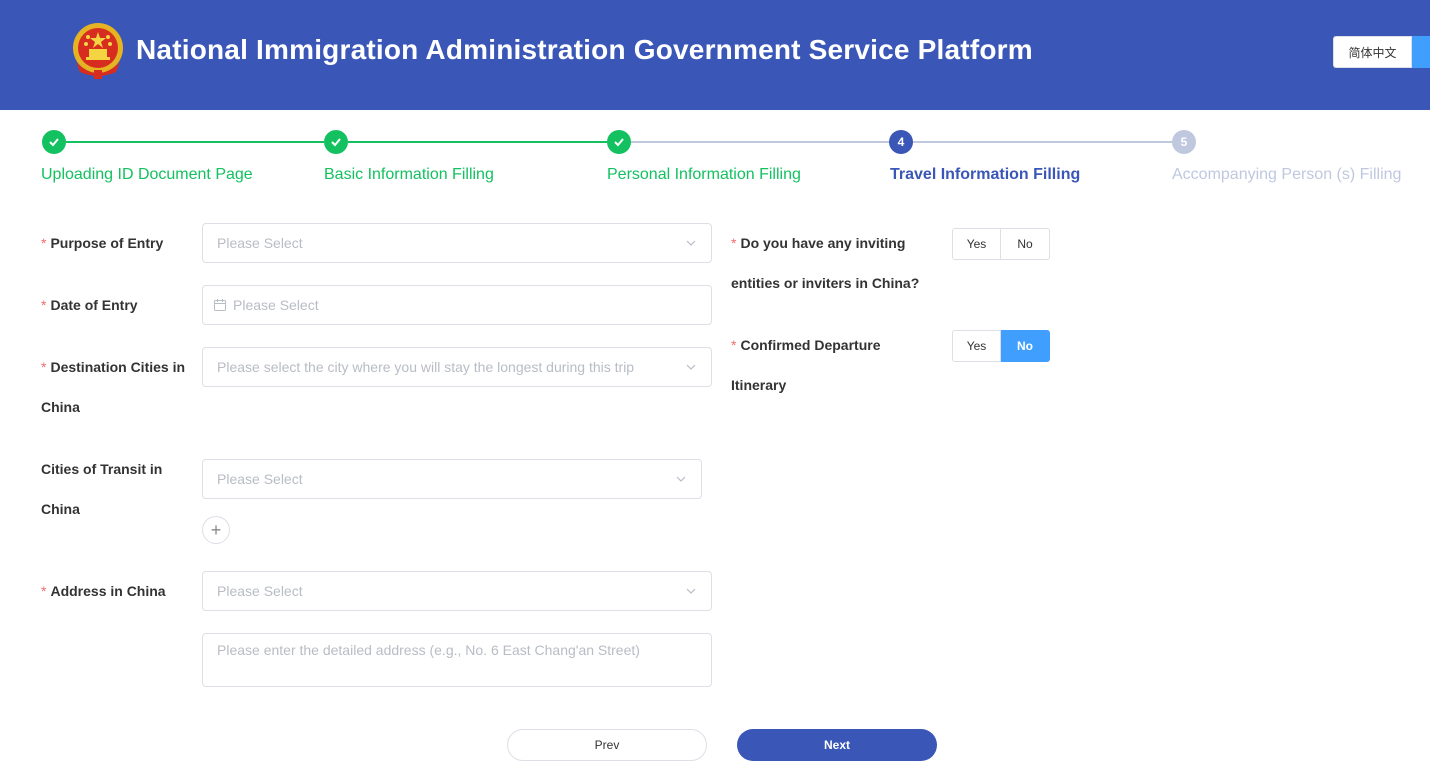 This screenshot has height=774, width=1430. Describe the element at coordinates (220, 305) in the screenshot. I see `calendar-icon` at that location.